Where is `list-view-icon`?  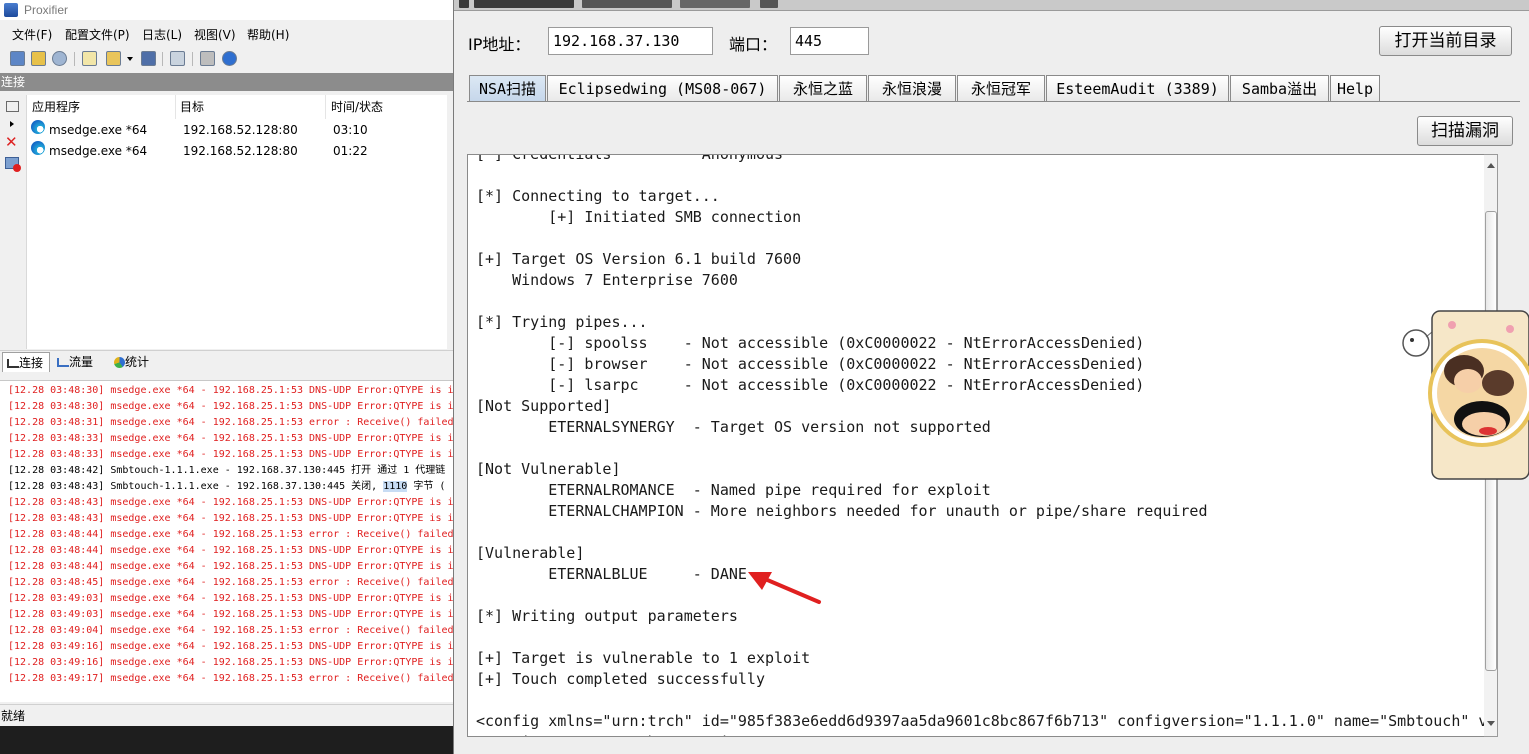 list-view-icon is located at coordinates (12, 106).